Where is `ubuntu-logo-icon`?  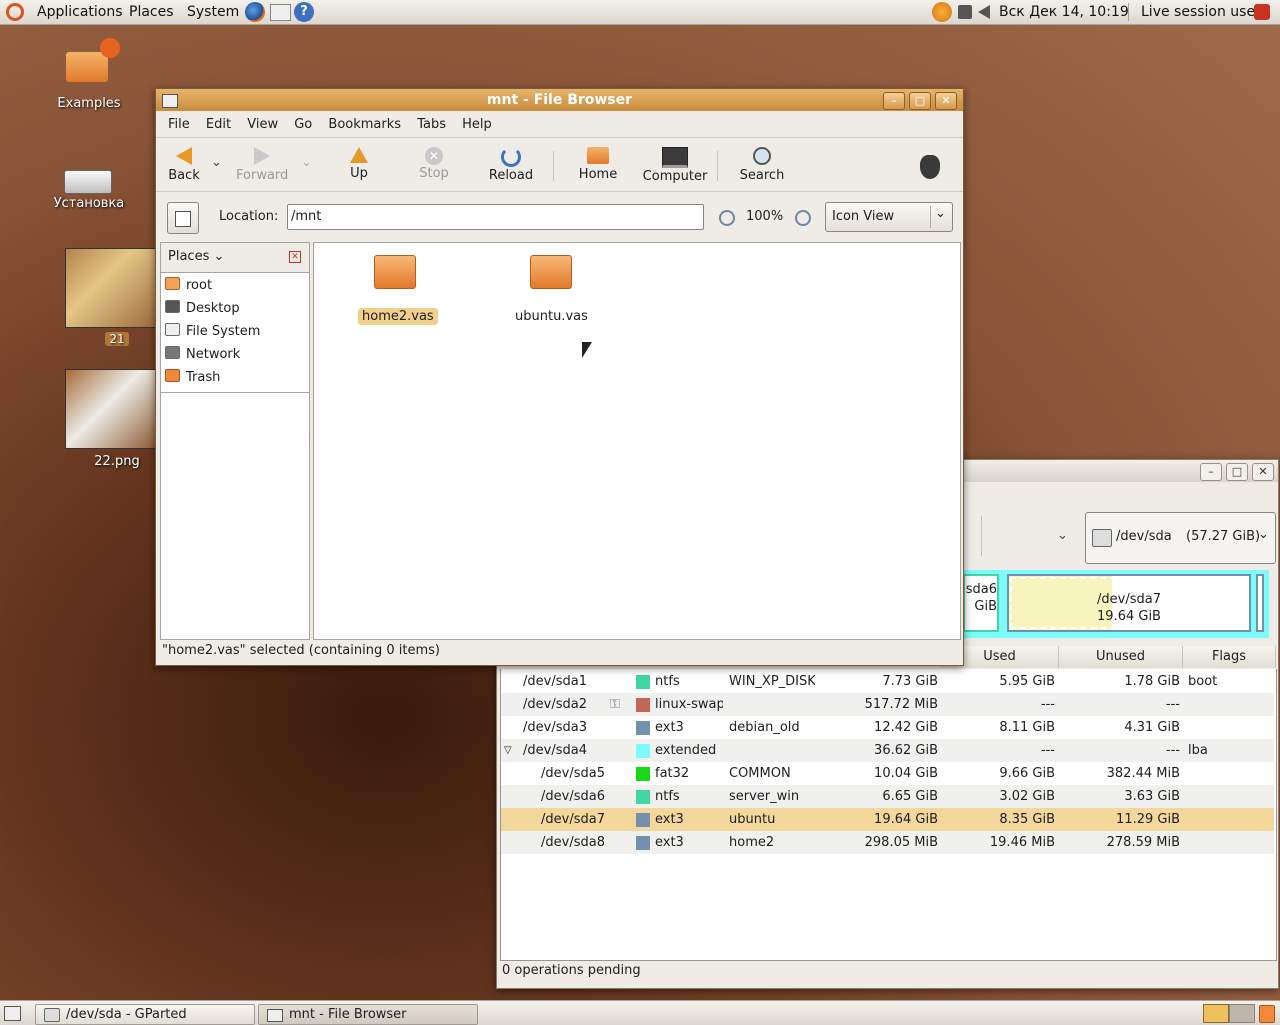 ubuntu-logo-icon is located at coordinates (15, 12).